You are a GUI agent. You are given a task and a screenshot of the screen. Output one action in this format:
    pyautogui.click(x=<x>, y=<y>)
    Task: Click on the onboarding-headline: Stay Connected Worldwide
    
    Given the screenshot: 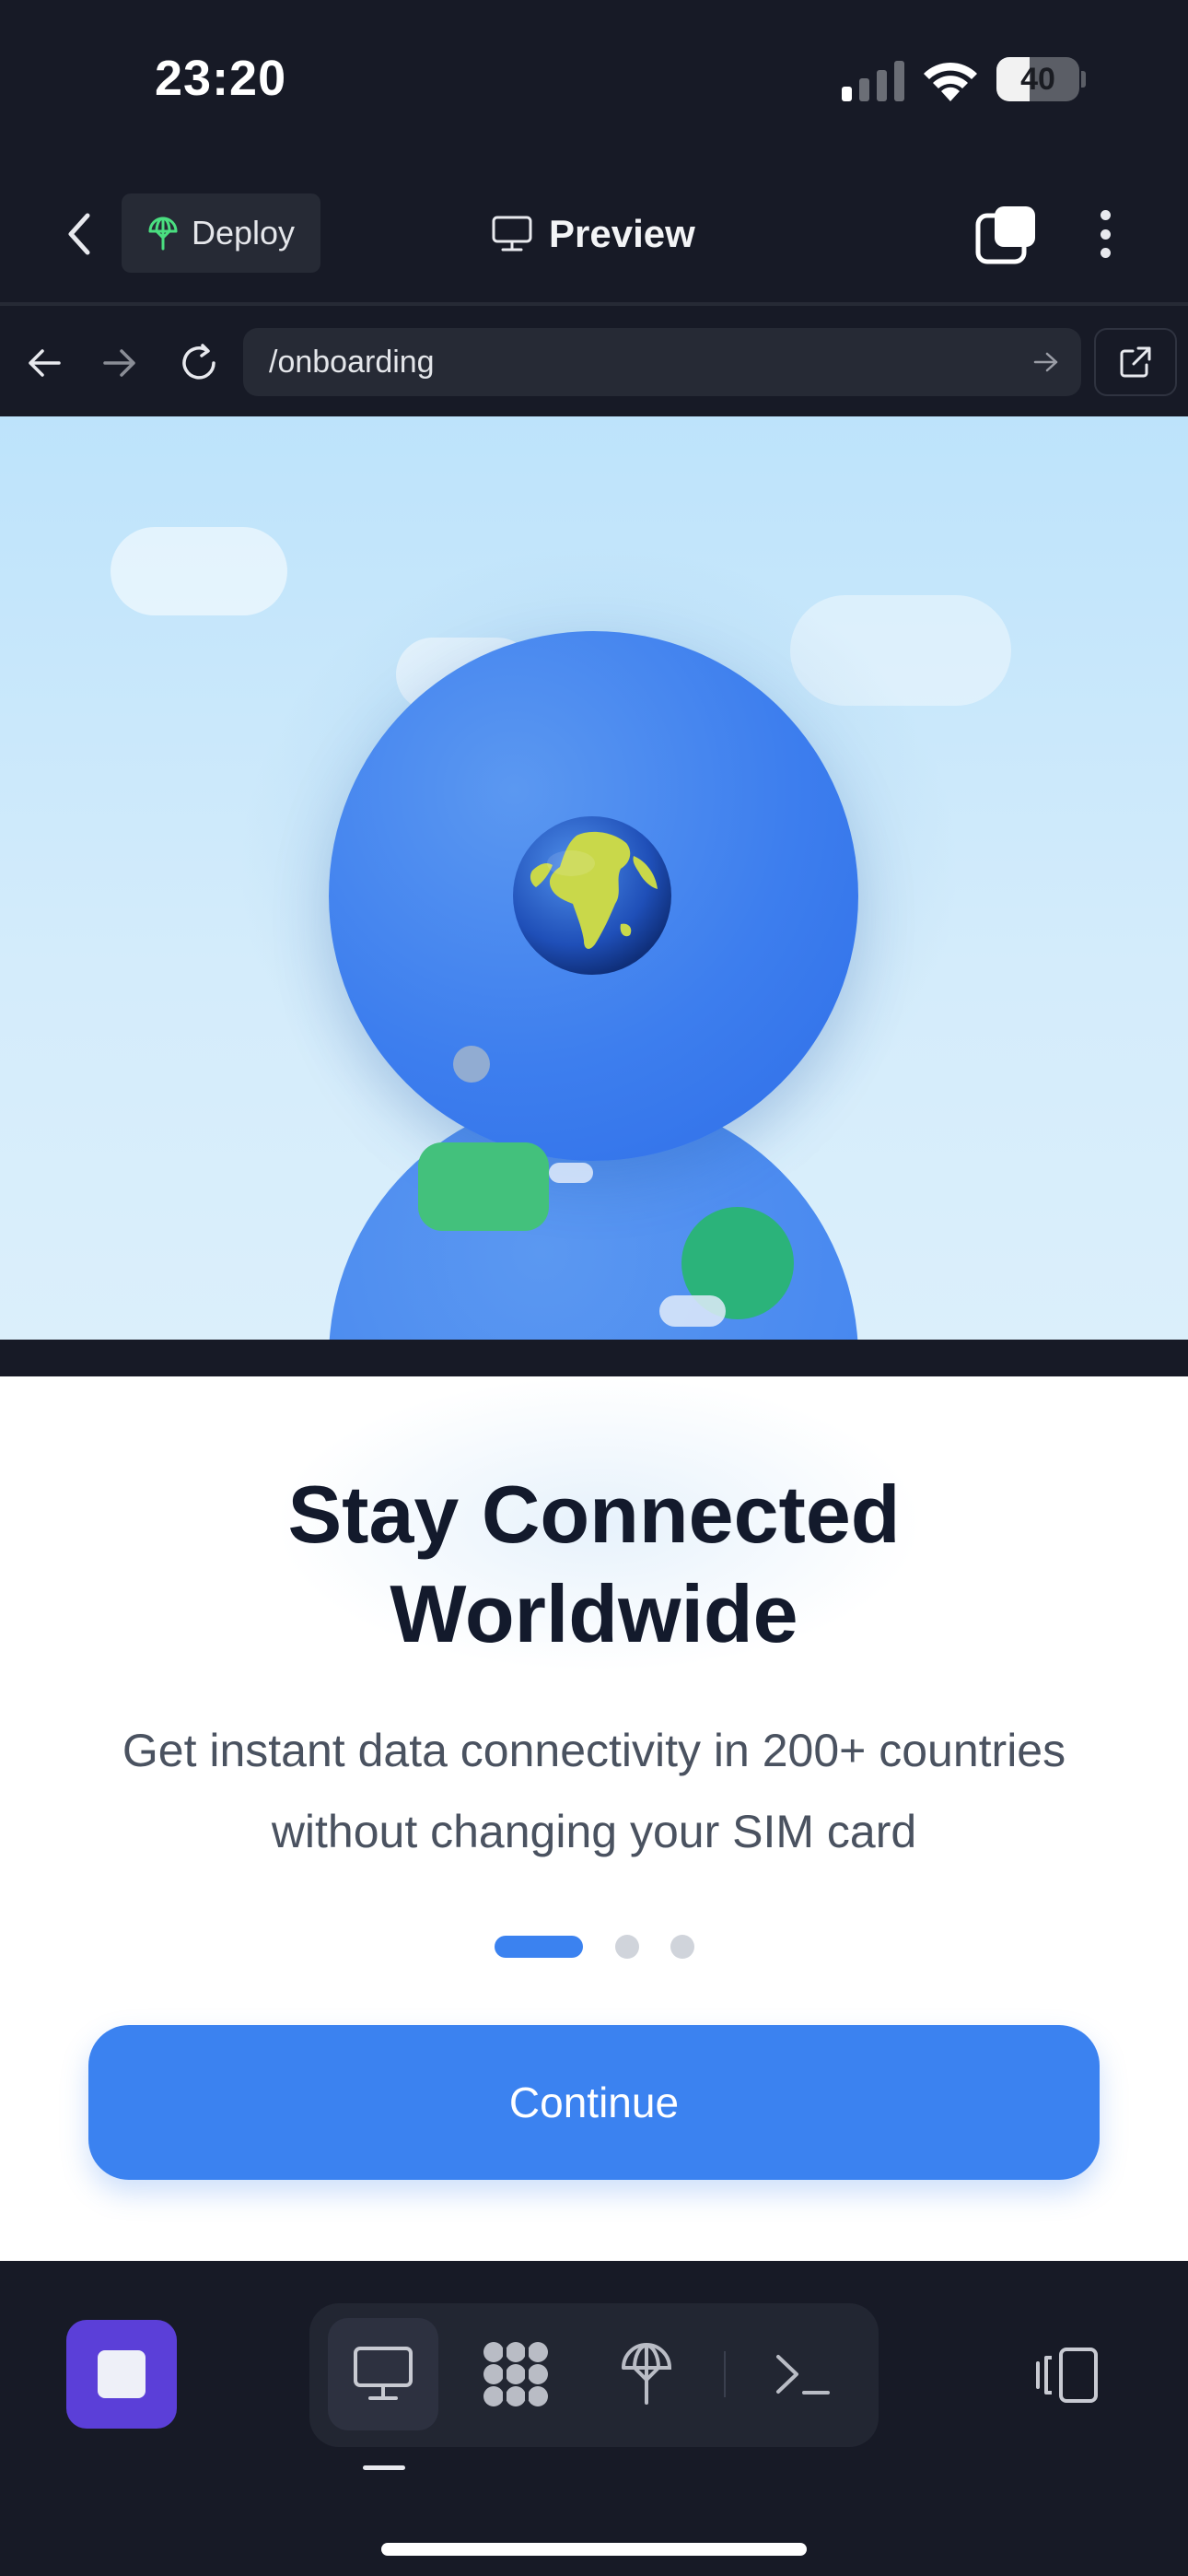 What is the action you would take?
    pyautogui.click(x=594, y=1564)
    